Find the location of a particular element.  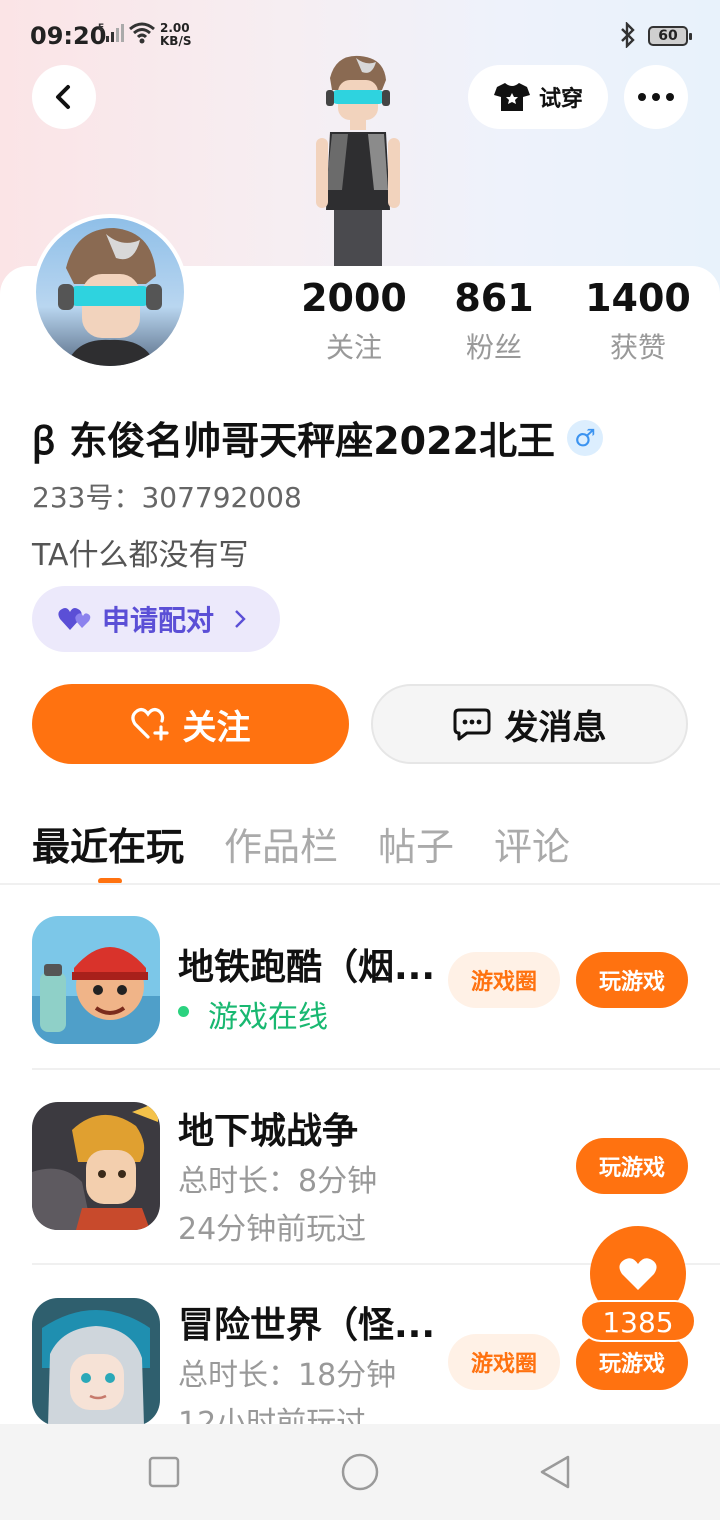

game-last-played: 24分钟前玩过 is located at coordinates (272, 1229).